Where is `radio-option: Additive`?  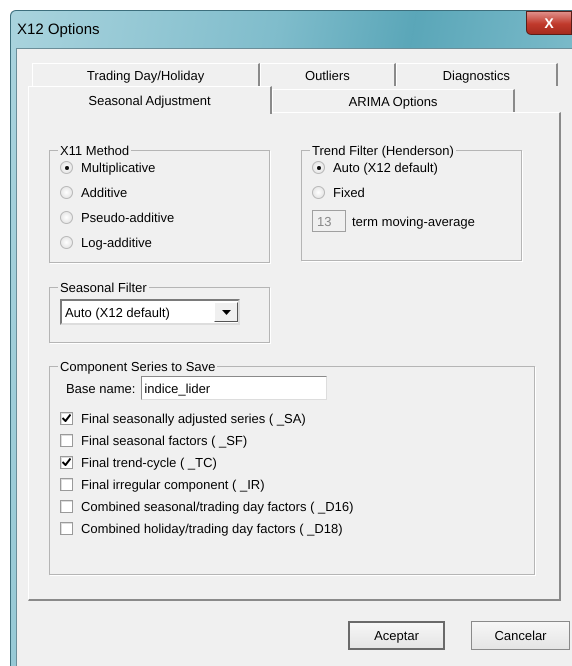 radio-option: Additive is located at coordinates (158, 192).